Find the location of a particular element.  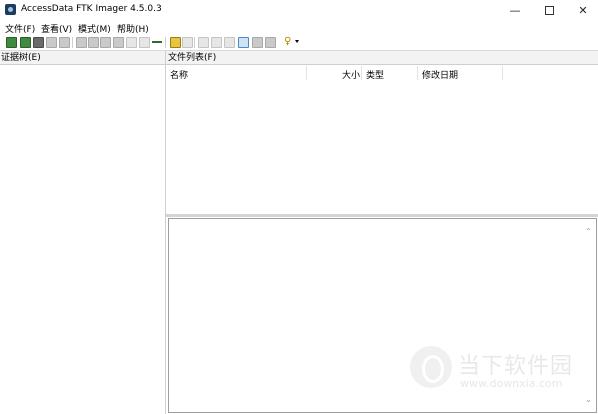

menu-help: 帮助(H) is located at coordinates (133, 28).